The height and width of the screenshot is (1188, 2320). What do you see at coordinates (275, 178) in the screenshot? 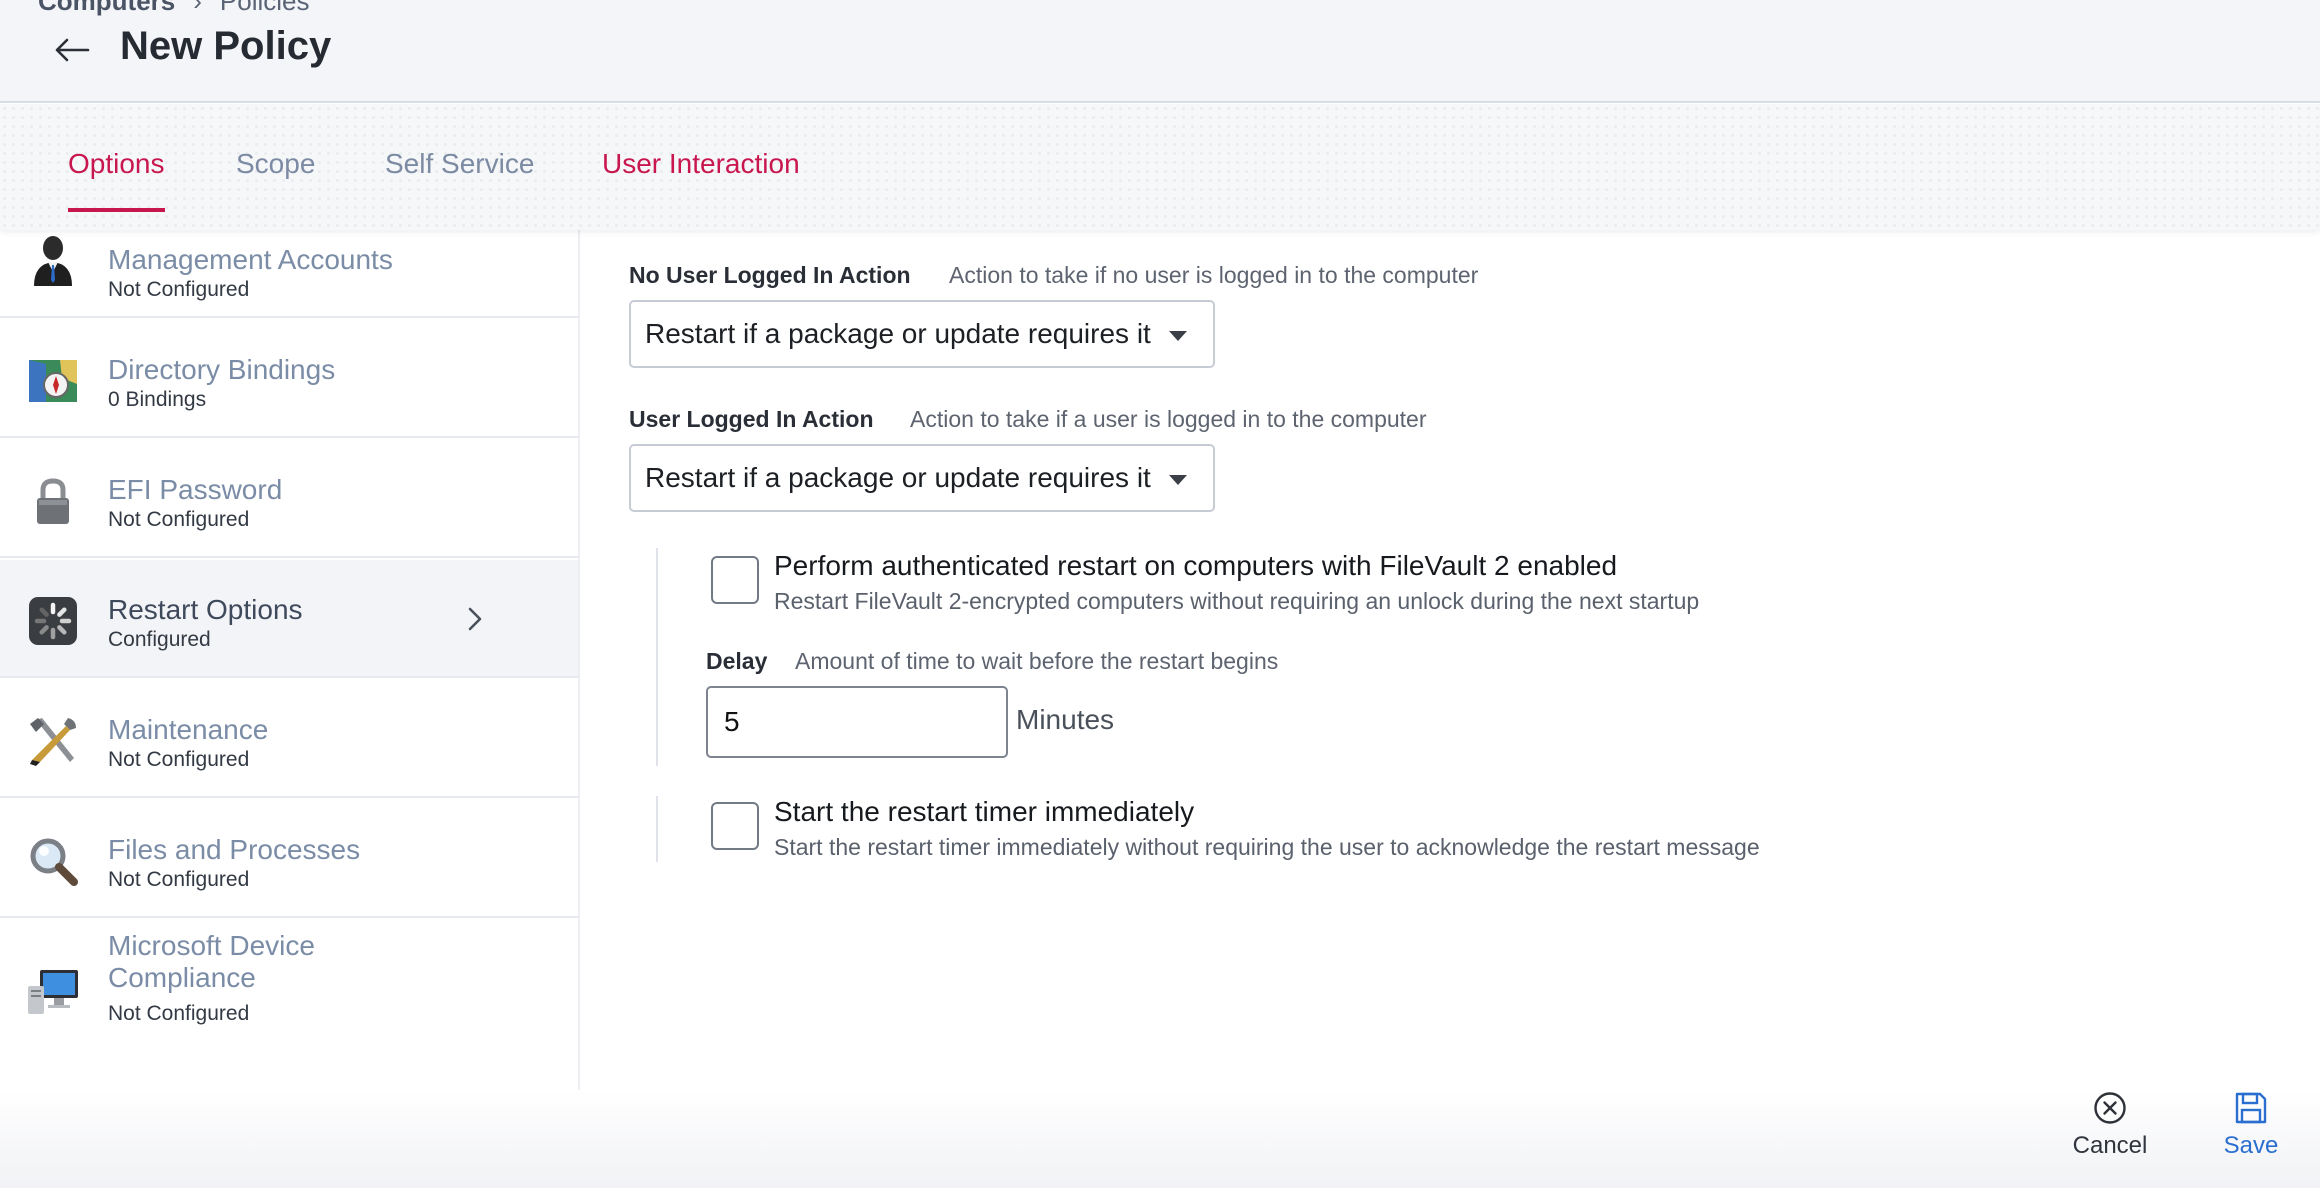
I see `tab-scope: Scope` at bounding box center [275, 178].